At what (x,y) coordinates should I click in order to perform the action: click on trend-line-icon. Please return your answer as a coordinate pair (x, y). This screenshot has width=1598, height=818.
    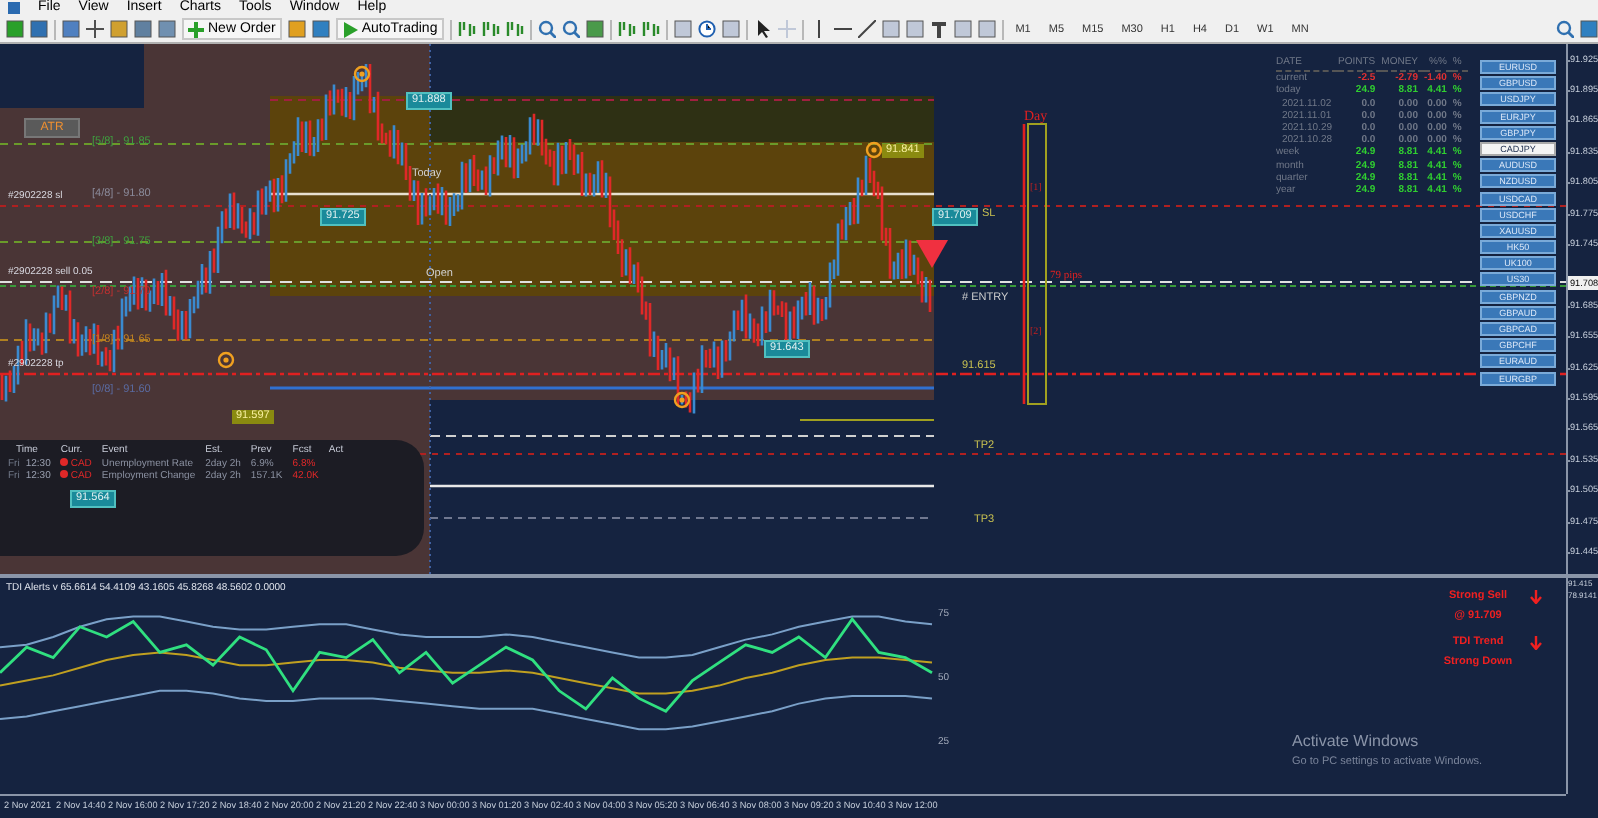
    Looking at the image, I should click on (866, 29).